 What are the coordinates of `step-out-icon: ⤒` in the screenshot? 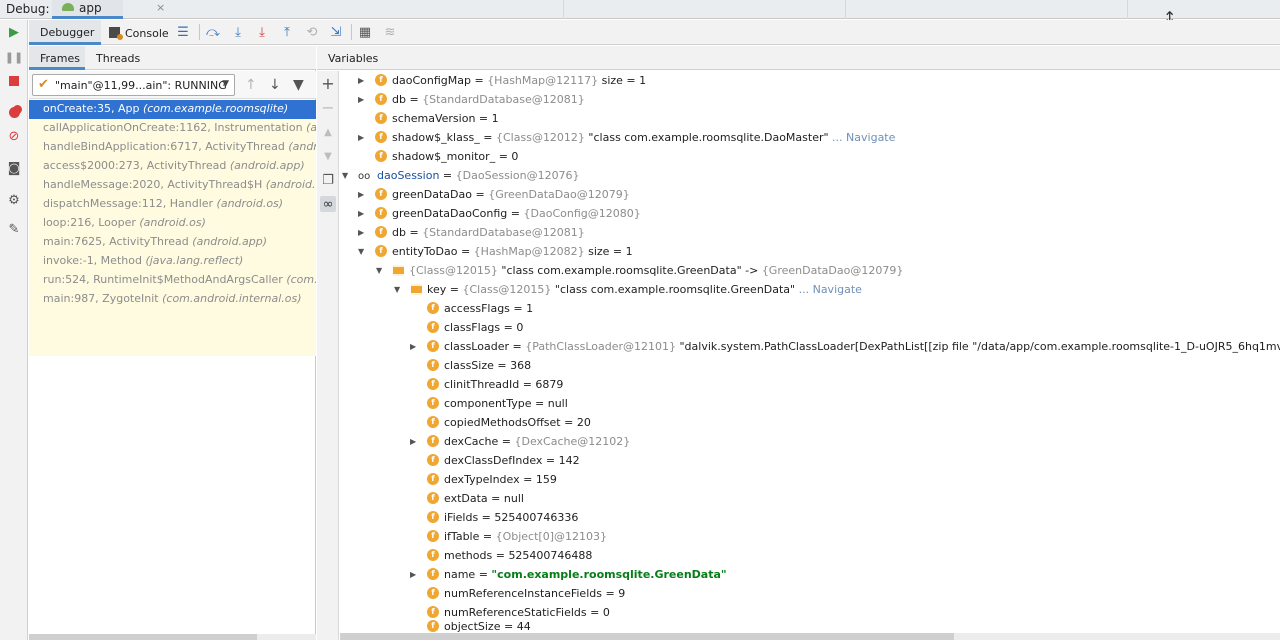 It's located at (287, 32).